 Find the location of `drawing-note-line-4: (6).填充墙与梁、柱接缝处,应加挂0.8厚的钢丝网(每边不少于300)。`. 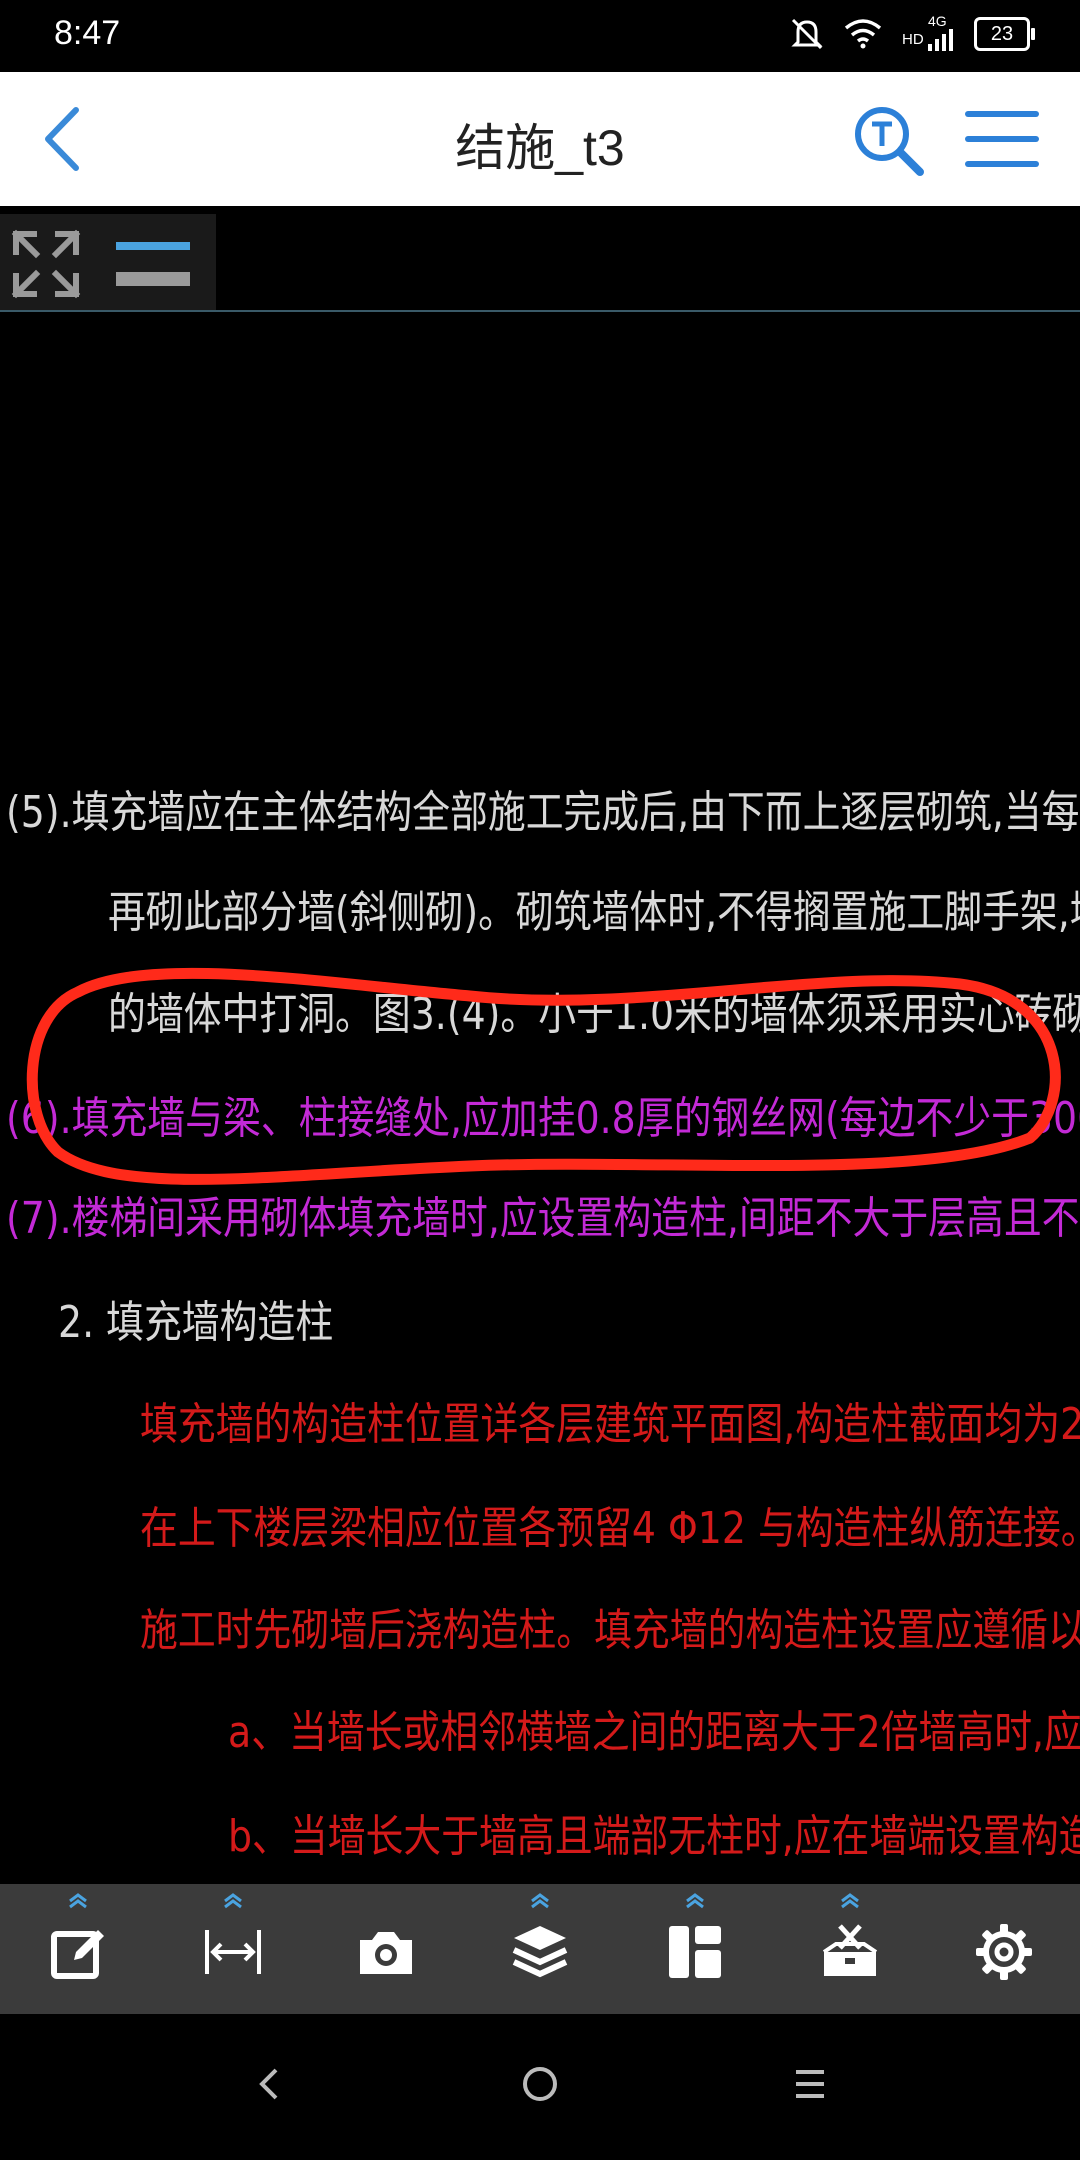

drawing-note-line-4: (6).填充墙与梁、柱接缝处,应加挂0.8厚的钢丝网(每边不少于300)。 is located at coordinates (543, 1118).